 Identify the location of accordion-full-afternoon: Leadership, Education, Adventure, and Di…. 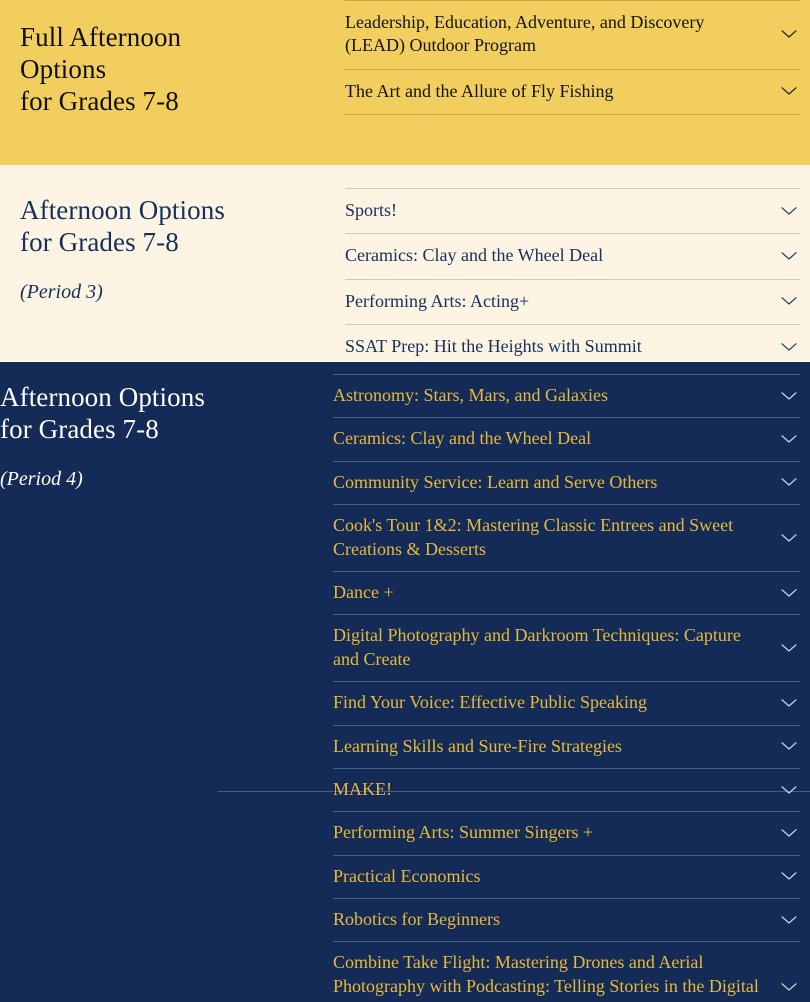
(572, 58).